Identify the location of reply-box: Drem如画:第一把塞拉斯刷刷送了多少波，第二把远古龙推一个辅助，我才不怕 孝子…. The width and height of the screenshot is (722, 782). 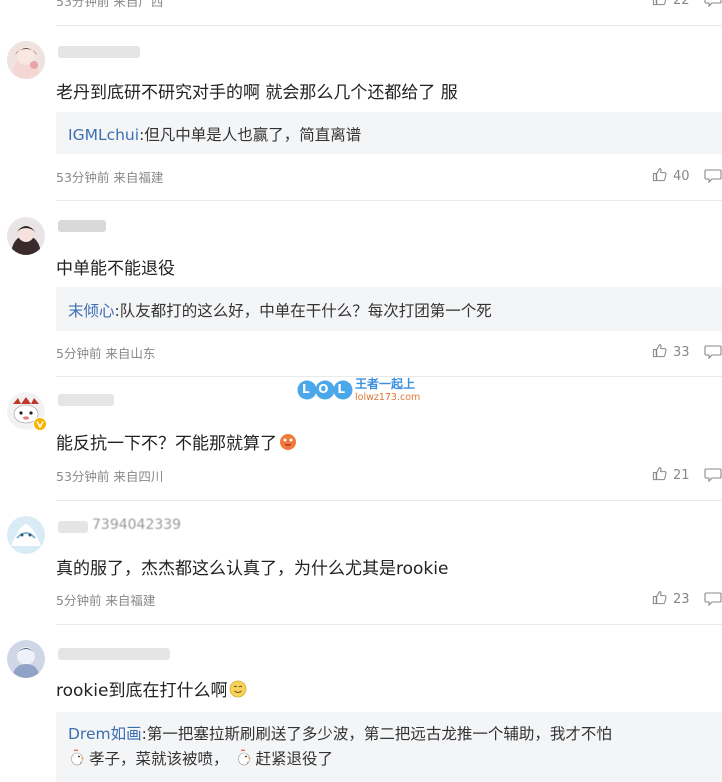
(389, 747).